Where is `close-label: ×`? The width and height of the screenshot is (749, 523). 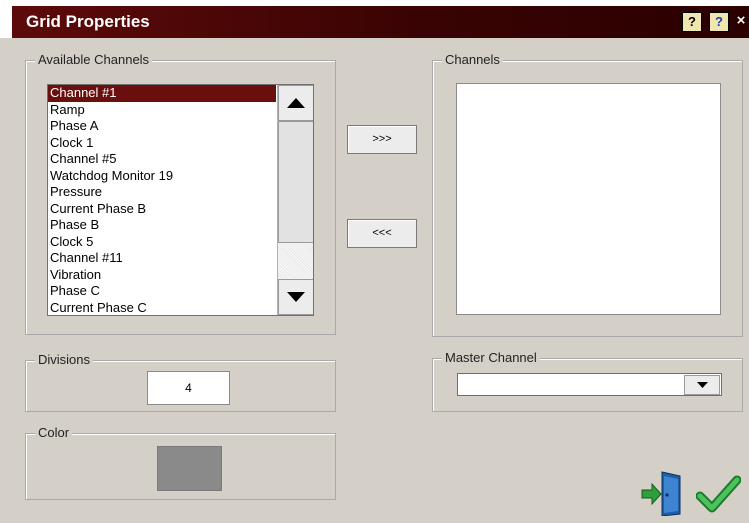
close-label: × is located at coordinates (741, 20).